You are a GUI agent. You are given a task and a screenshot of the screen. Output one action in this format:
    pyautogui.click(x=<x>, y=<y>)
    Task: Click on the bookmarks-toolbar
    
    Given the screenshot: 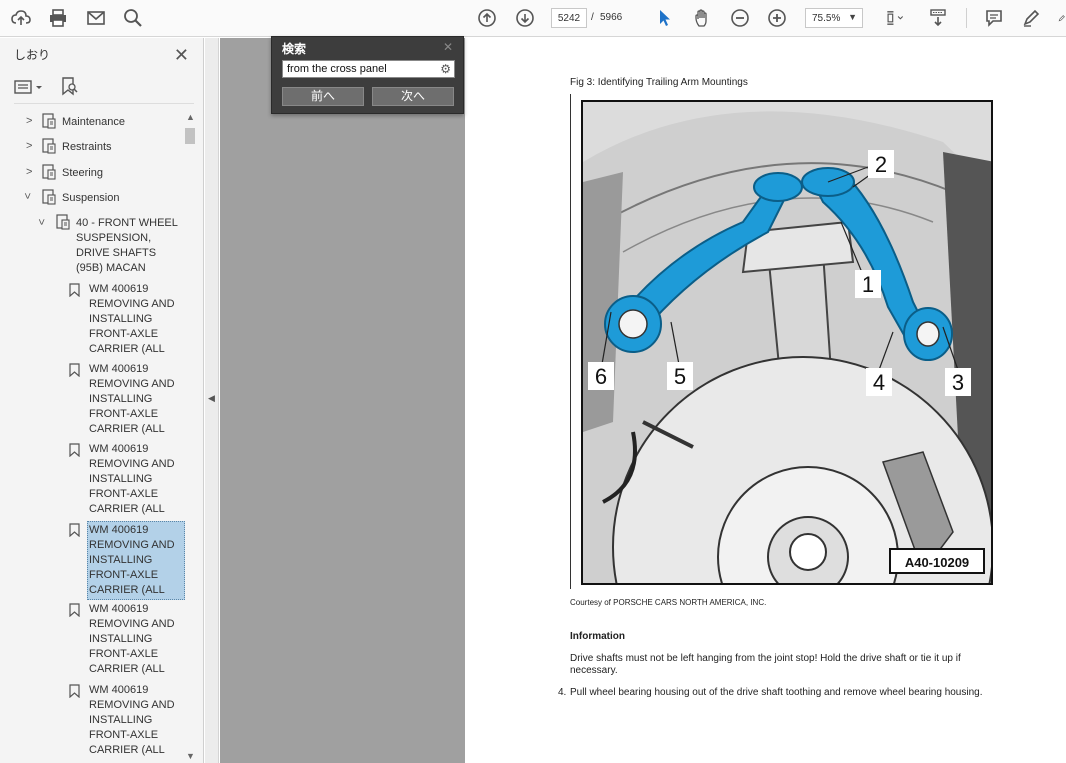 What is the action you would take?
    pyautogui.click(x=104, y=88)
    